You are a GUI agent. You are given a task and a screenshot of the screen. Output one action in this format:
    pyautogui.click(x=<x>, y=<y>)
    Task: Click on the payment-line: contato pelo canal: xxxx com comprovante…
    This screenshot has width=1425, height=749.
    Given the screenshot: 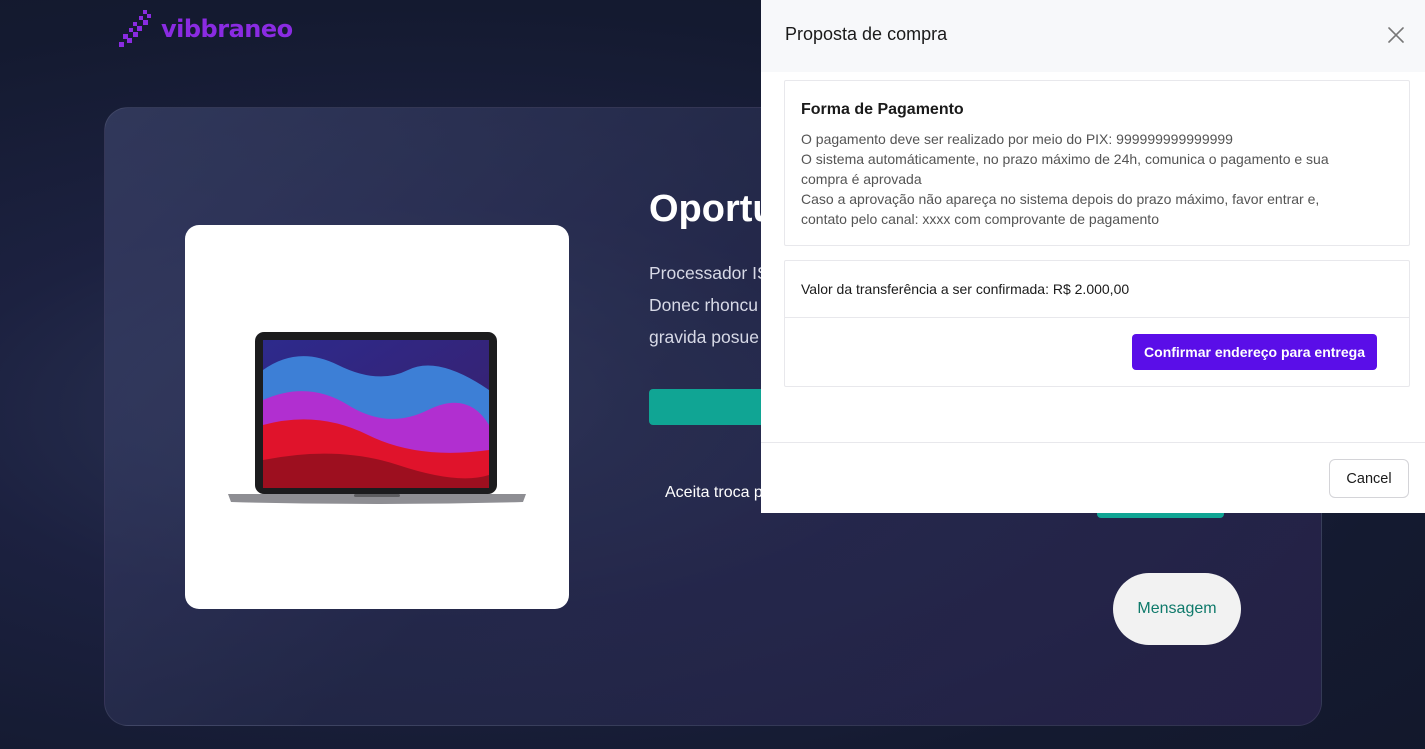 What is the action you would take?
    pyautogui.click(x=980, y=219)
    